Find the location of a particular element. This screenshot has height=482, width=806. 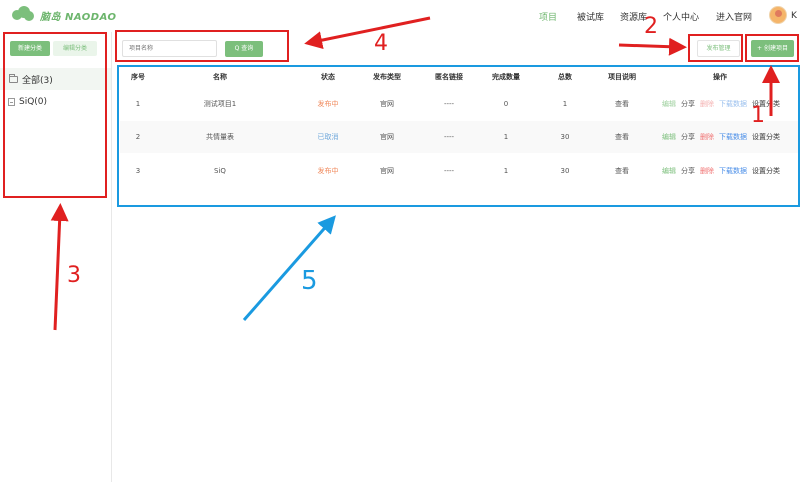

annotation-label-4: 4 is located at coordinates (381, 43).